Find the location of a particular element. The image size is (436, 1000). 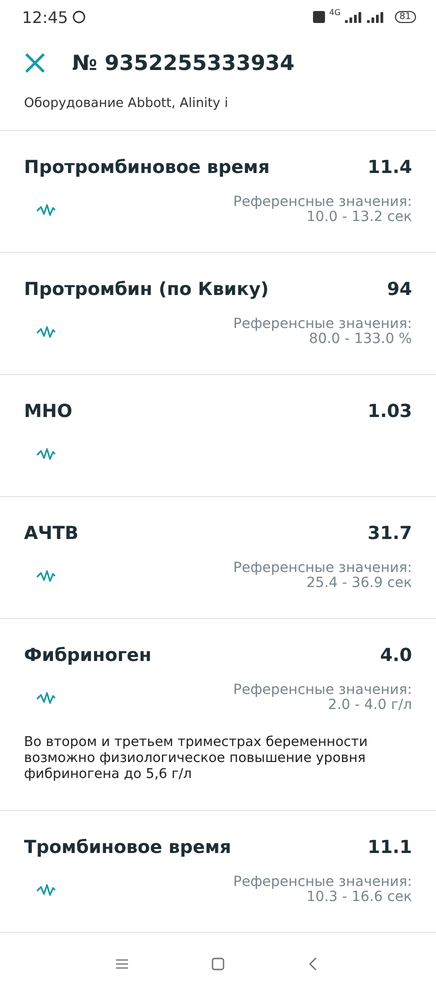

home-icon is located at coordinates (218, 963).